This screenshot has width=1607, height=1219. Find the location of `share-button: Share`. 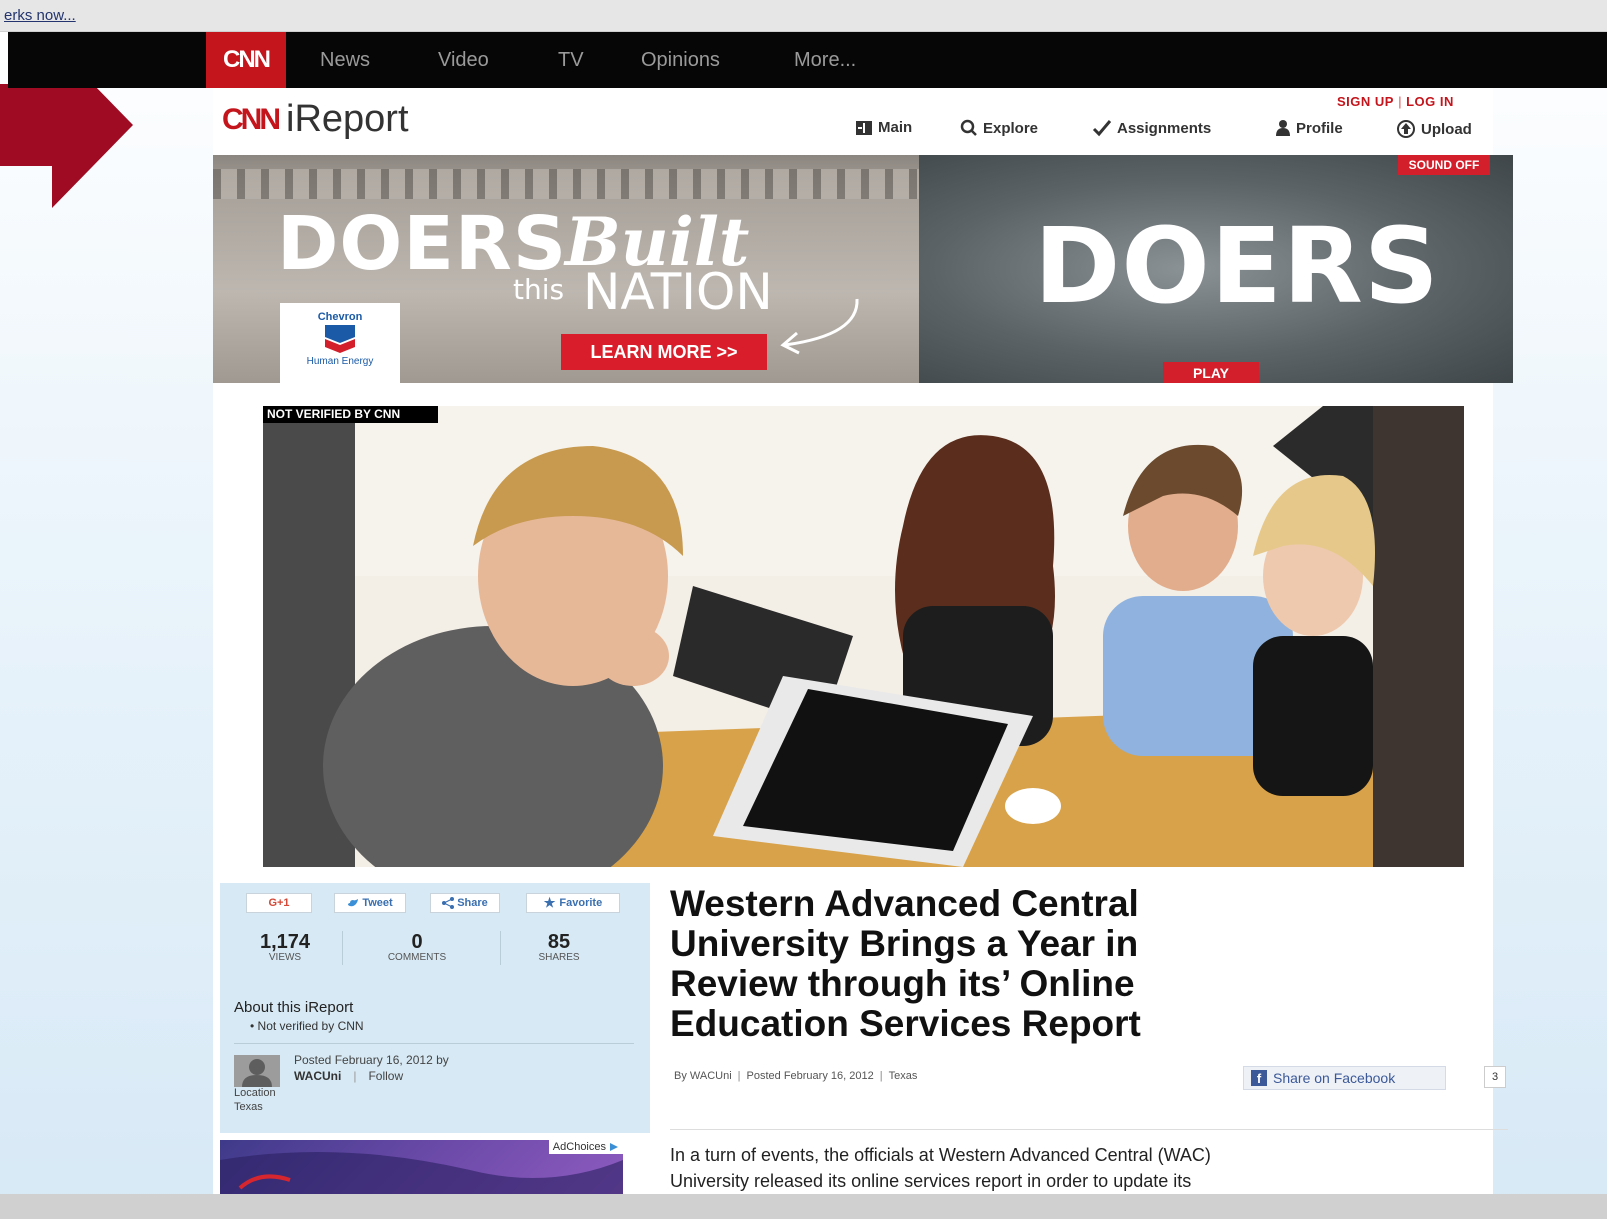

share-button: Share is located at coordinates (465, 903).